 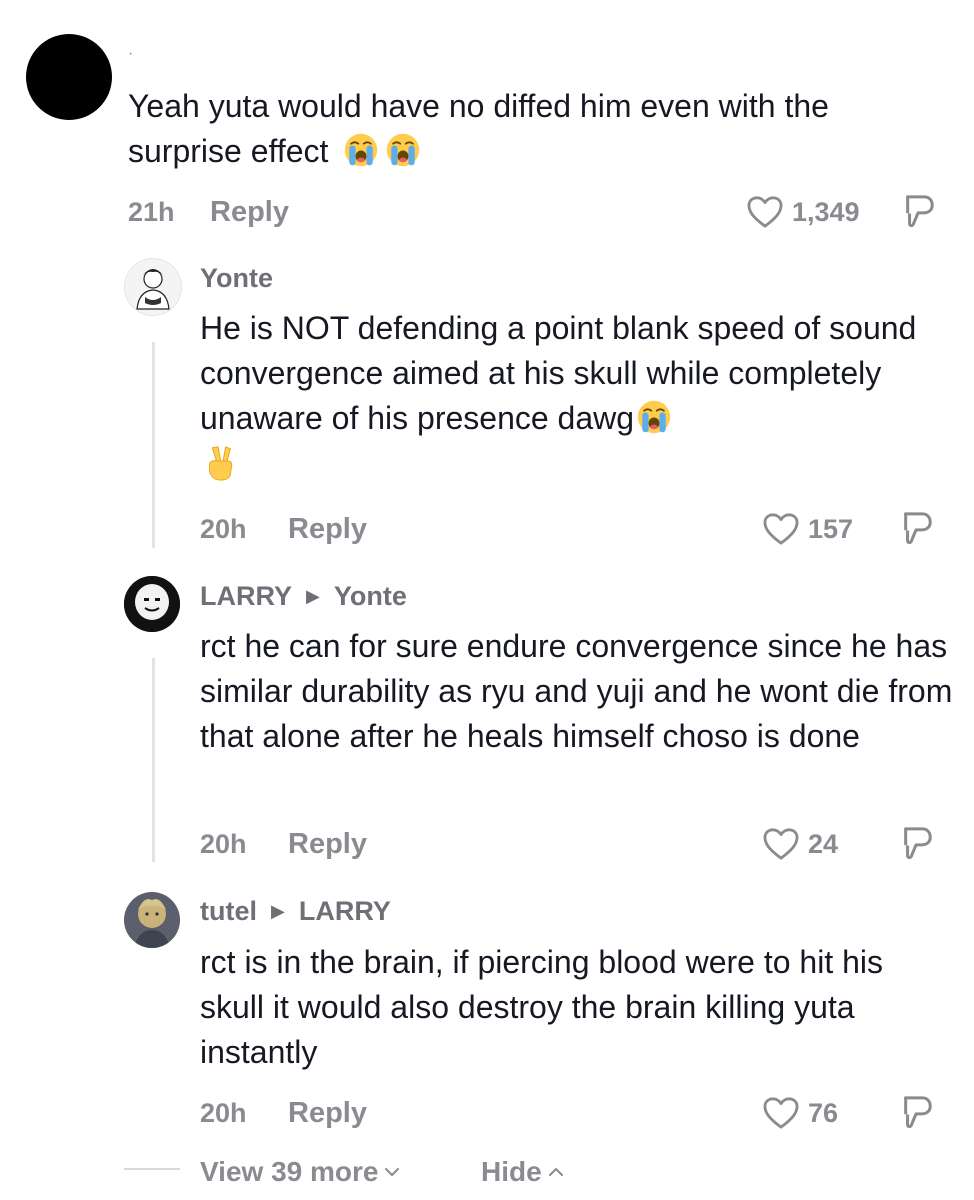 I want to click on reply-username: LARRY, so click(x=246, y=596).